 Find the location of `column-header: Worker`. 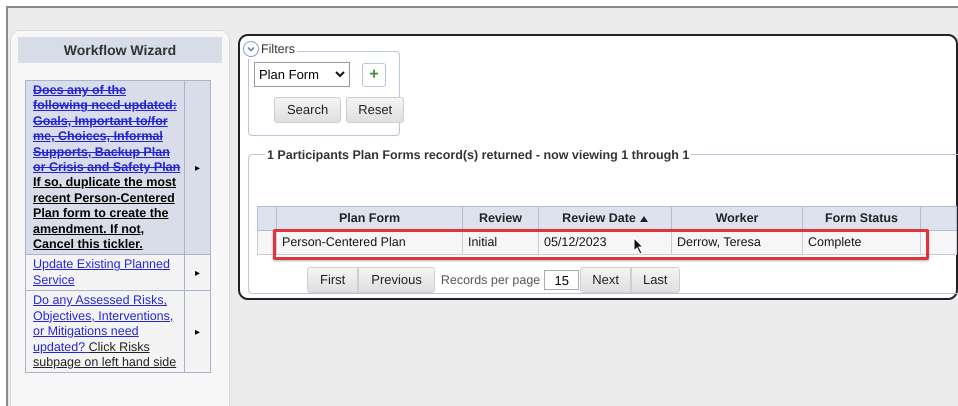

column-header: Worker is located at coordinates (737, 218).